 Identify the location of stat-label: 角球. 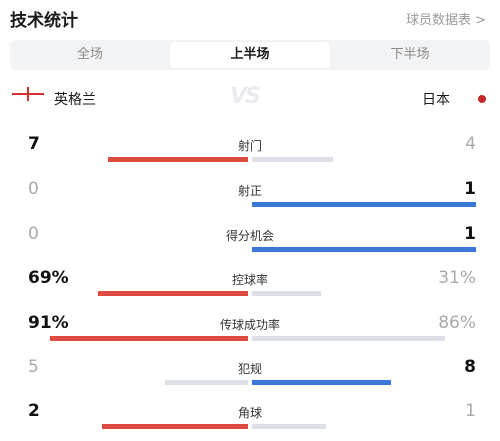
(249, 413).